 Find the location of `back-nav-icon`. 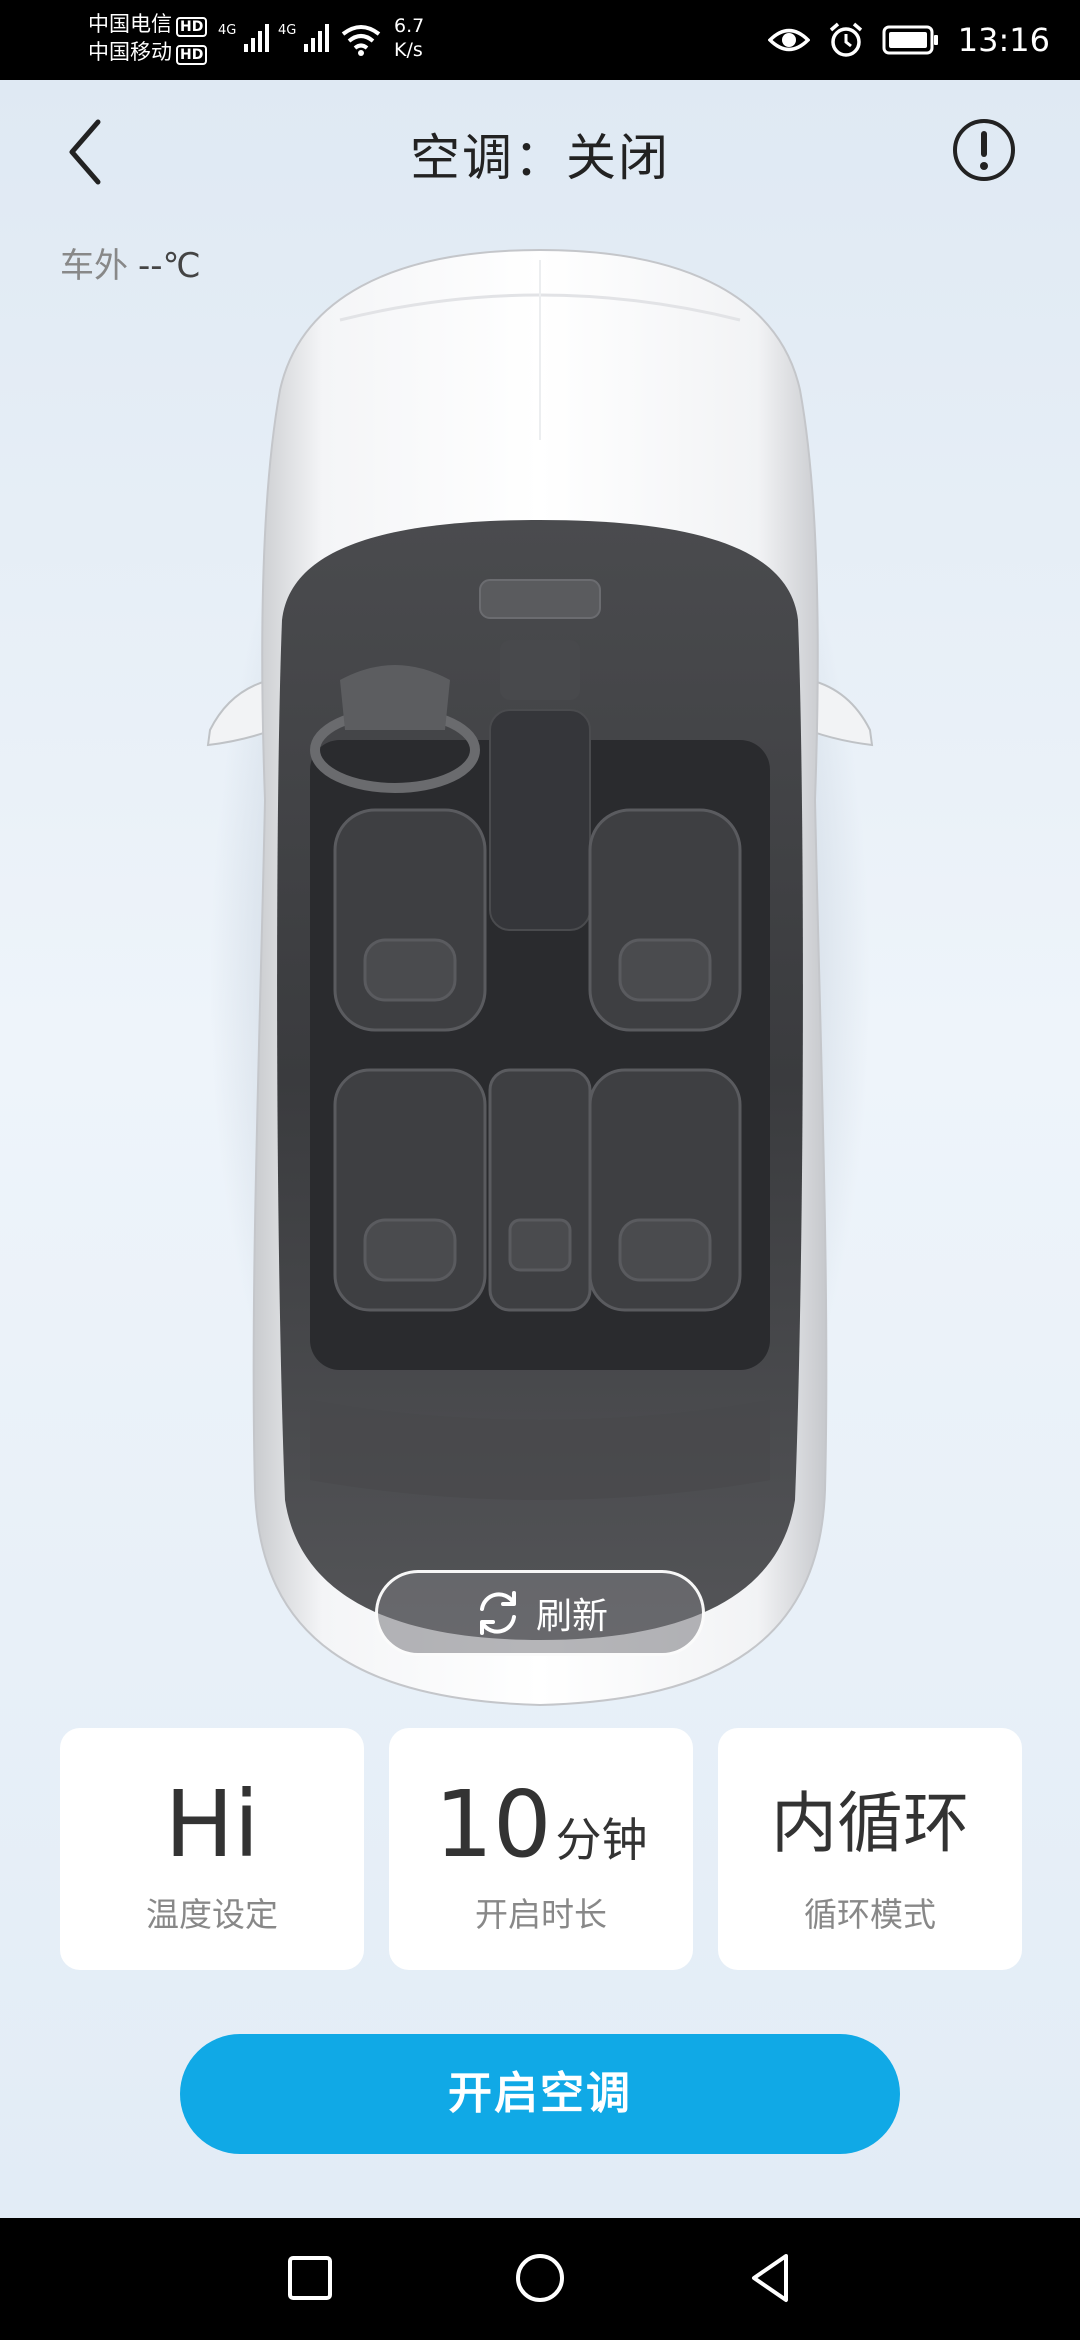

back-nav-icon is located at coordinates (770, 2278).